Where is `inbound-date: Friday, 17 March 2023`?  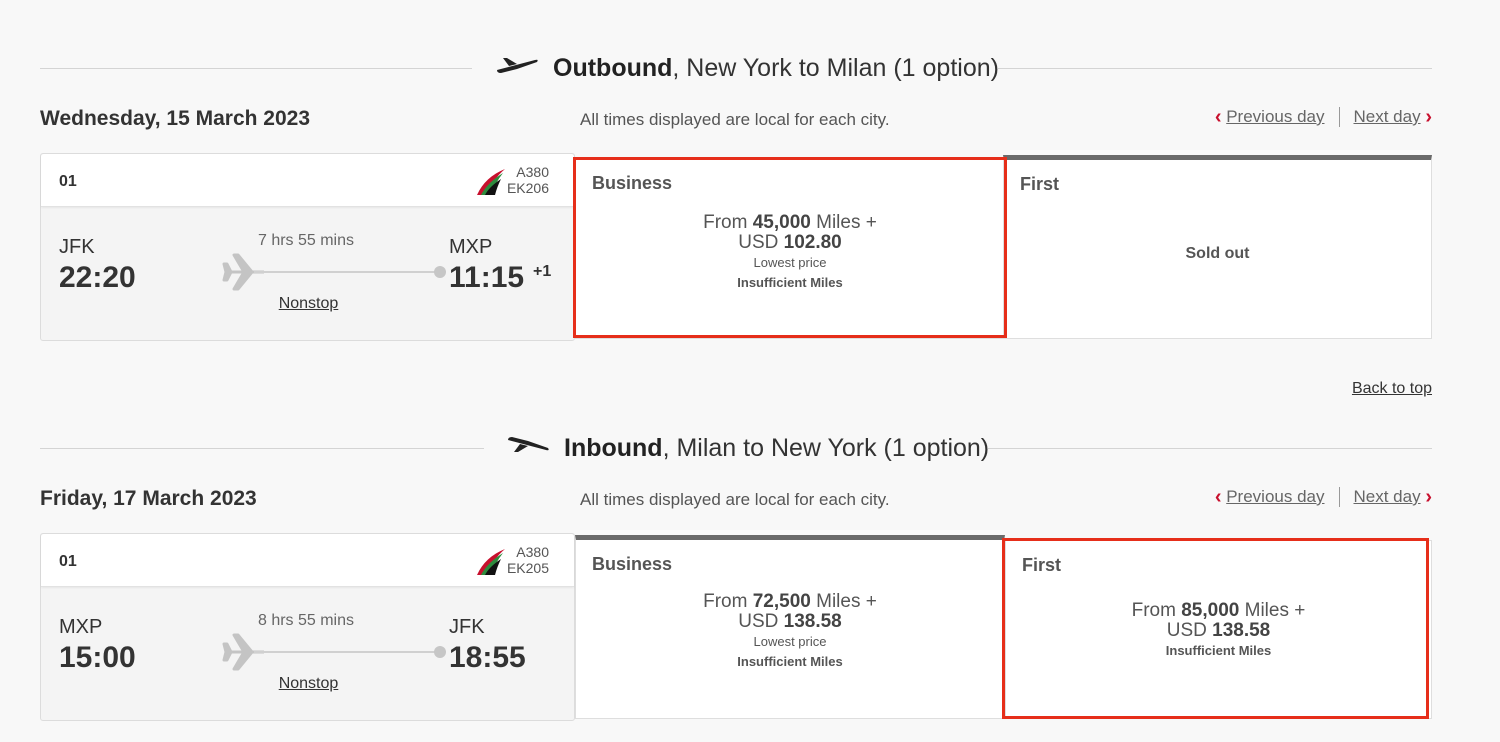 inbound-date: Friday, 17 March 2023 is located at coordinates (148, 498).